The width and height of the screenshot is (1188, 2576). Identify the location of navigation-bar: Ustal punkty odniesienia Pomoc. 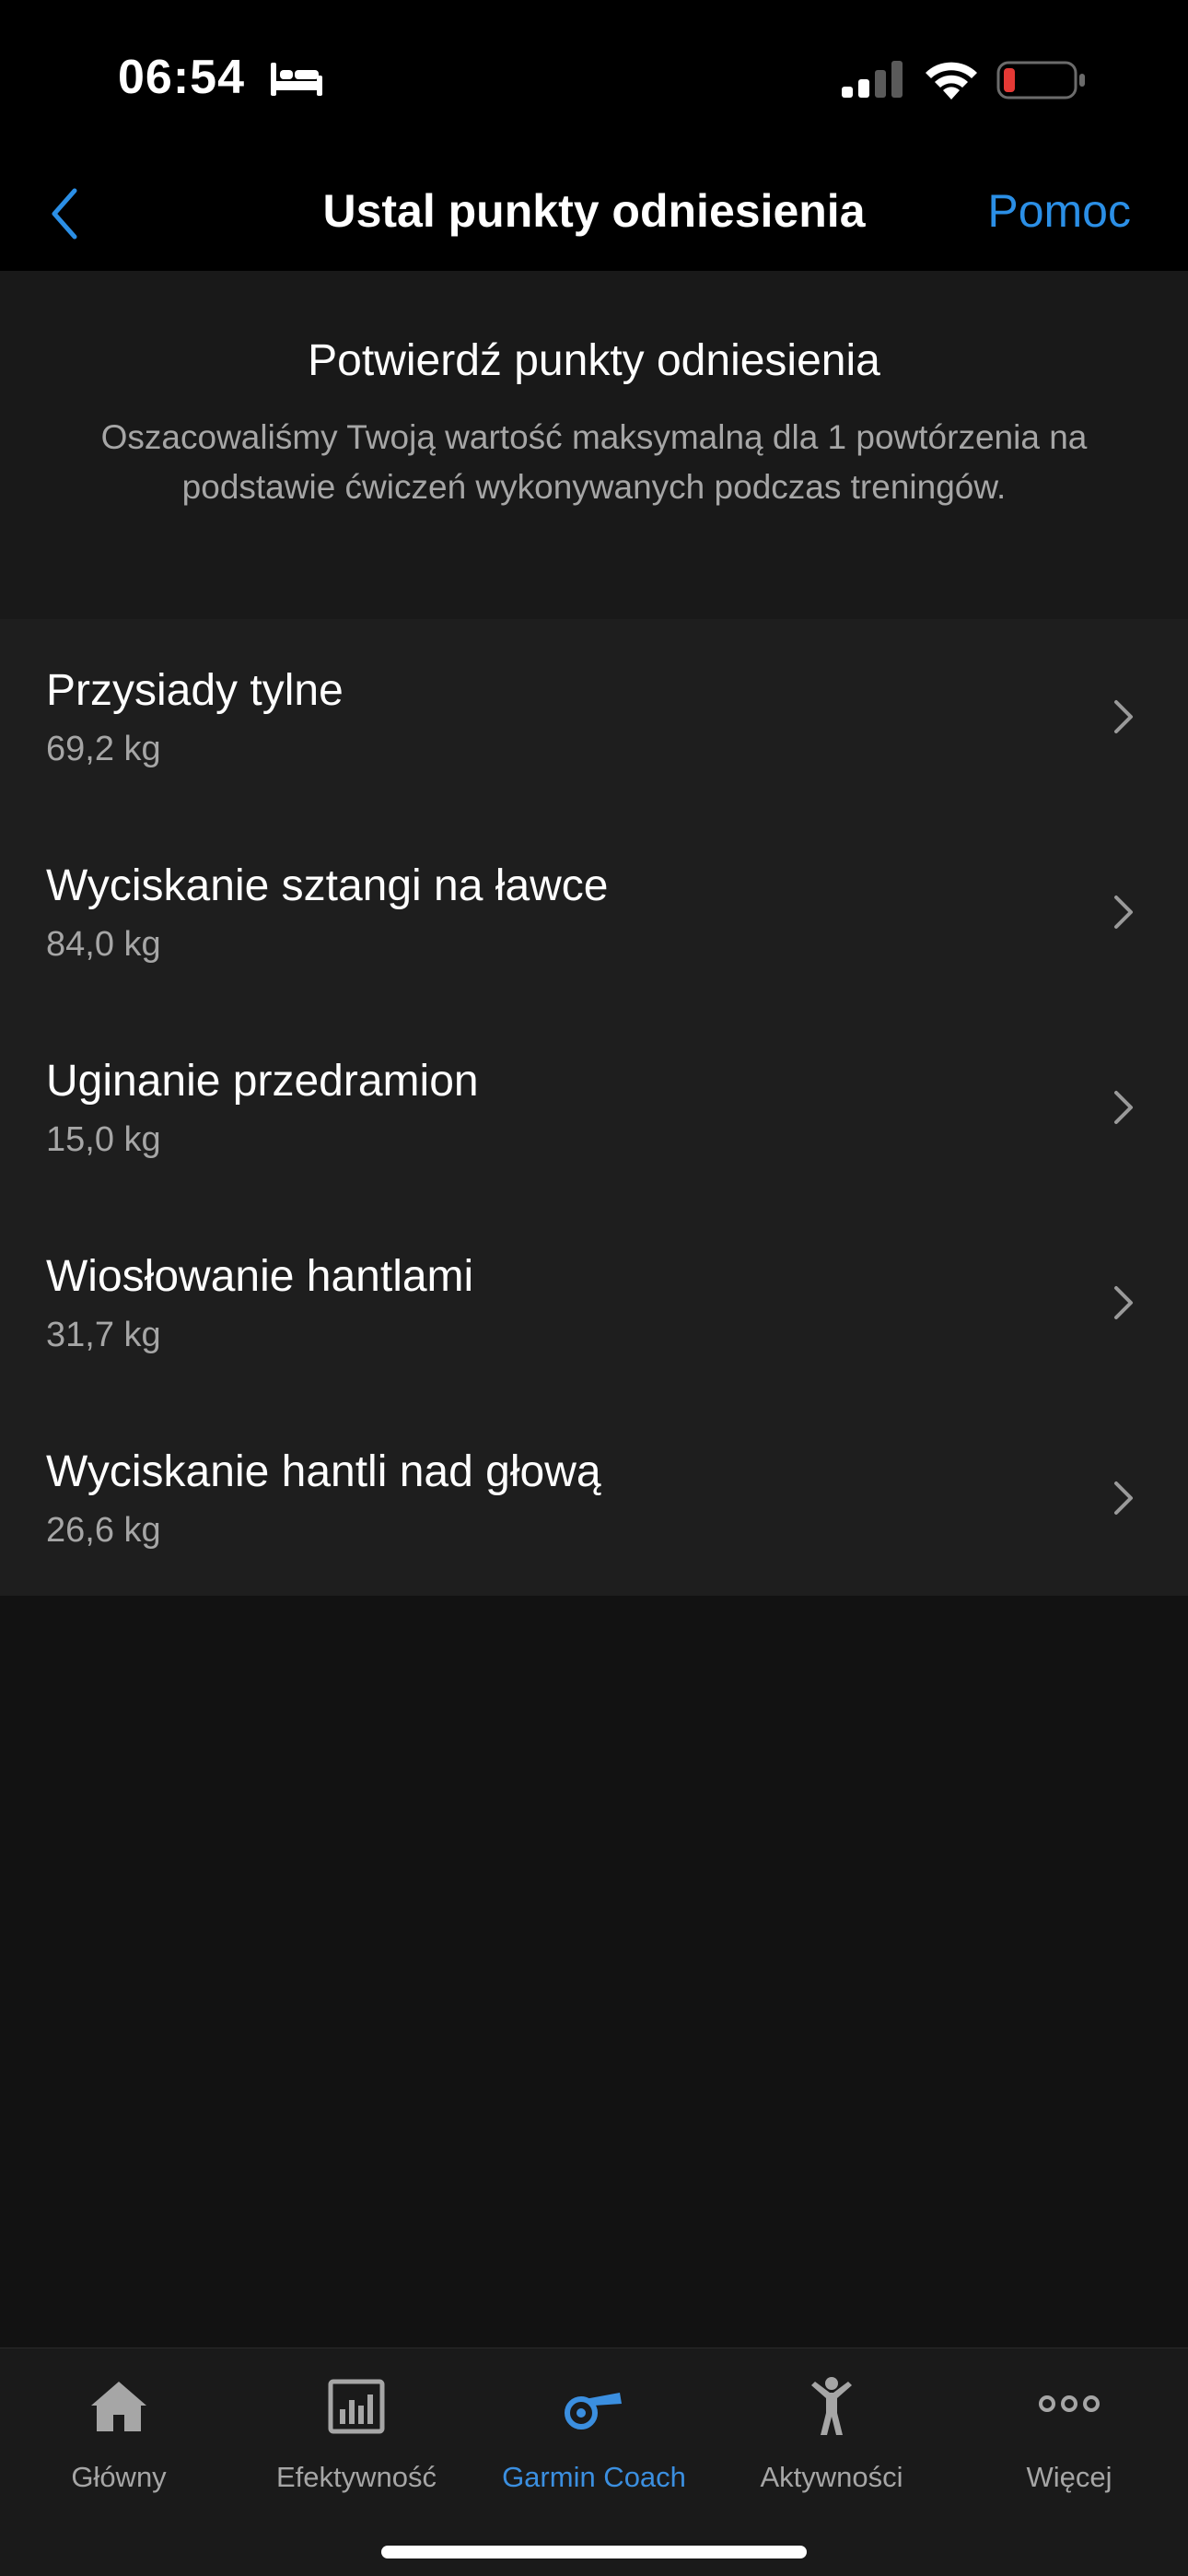
(594, 214).